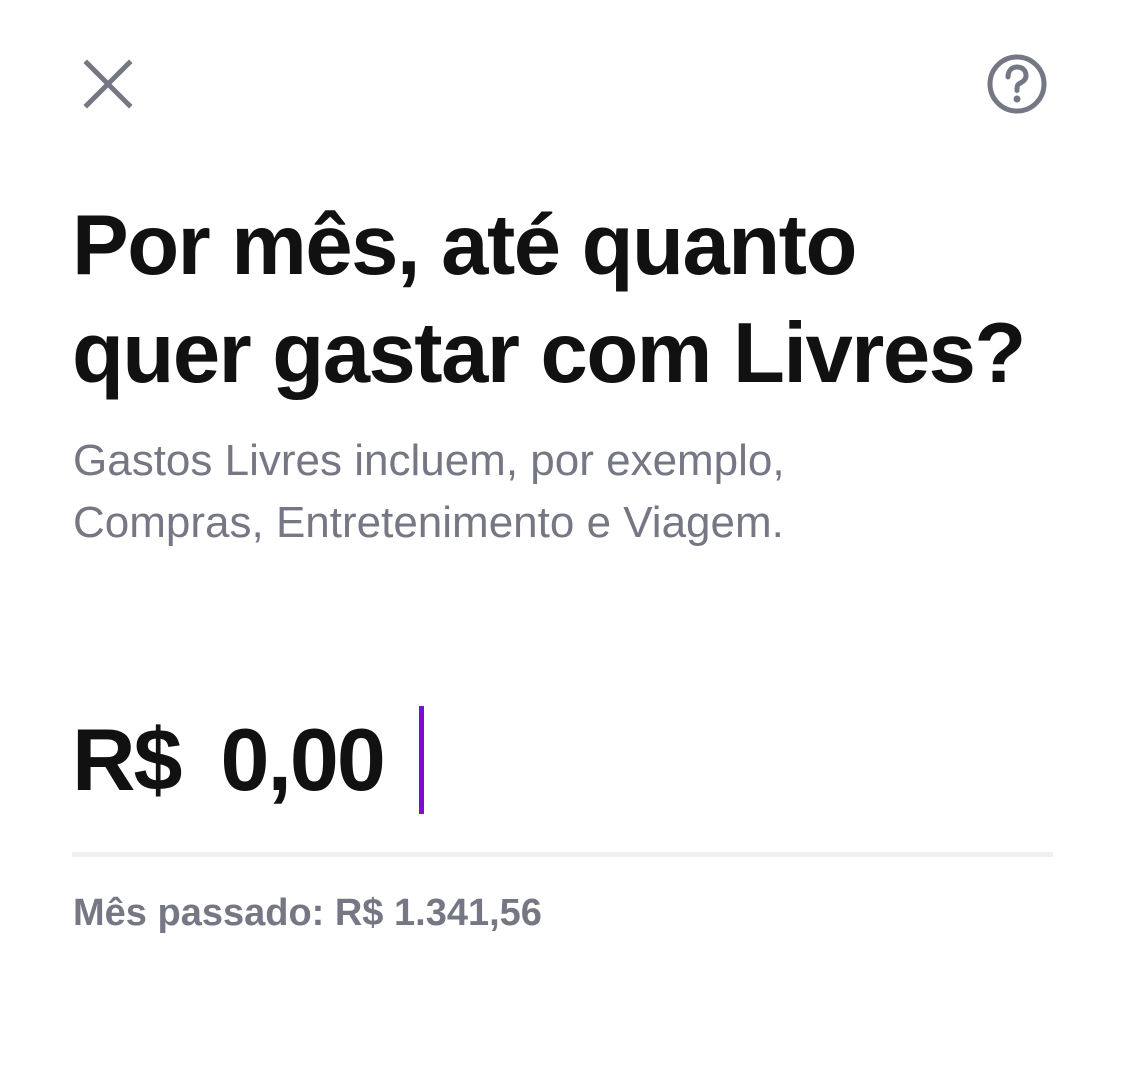 This screenshot has height=1068, width=1125. I want to click on page-title-line-2: quer gastar com Livres?, so click(549, 353).